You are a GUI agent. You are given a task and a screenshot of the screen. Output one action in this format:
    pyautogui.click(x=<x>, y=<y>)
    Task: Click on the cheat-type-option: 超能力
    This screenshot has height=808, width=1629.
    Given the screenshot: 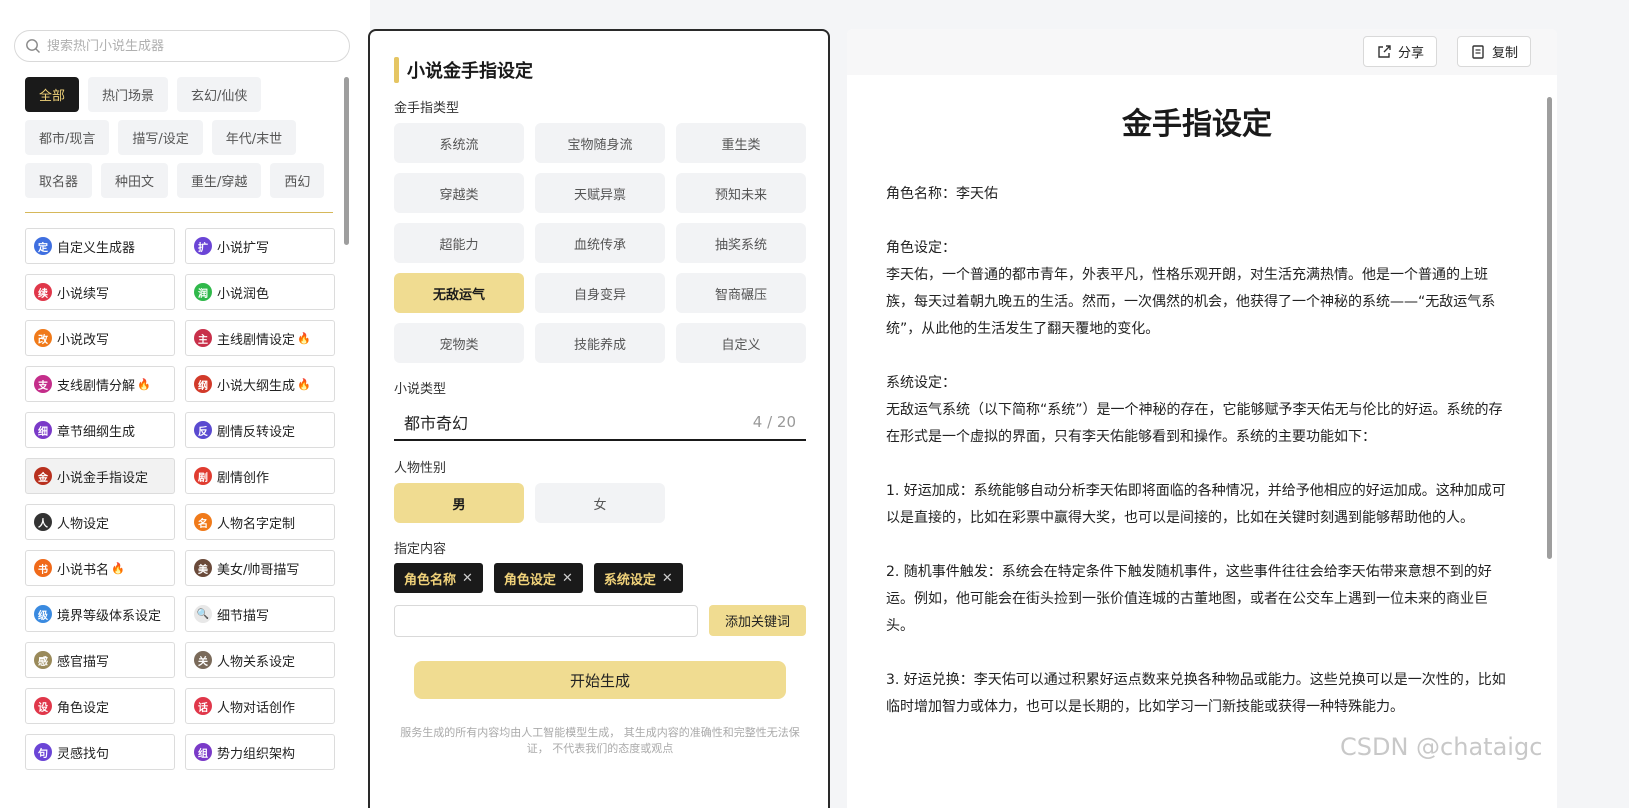 What is the action you would take?
    pyautogui.click(x=459, y=243)
    